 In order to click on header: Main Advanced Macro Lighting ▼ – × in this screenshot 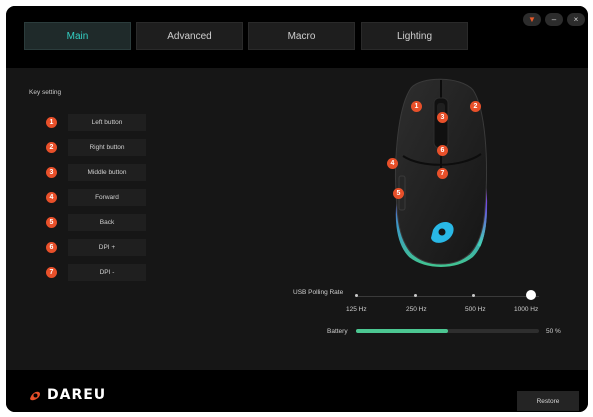, I will do `click(297, 37)`.